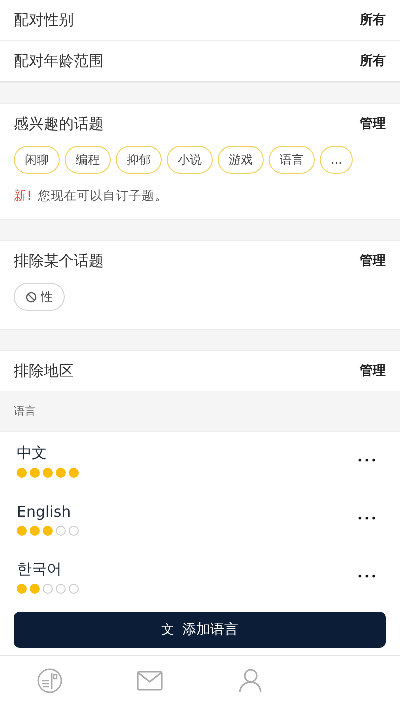 The height and width of the screenshot is (706, 400). I want to click on badge-icon, so click(50, 681).